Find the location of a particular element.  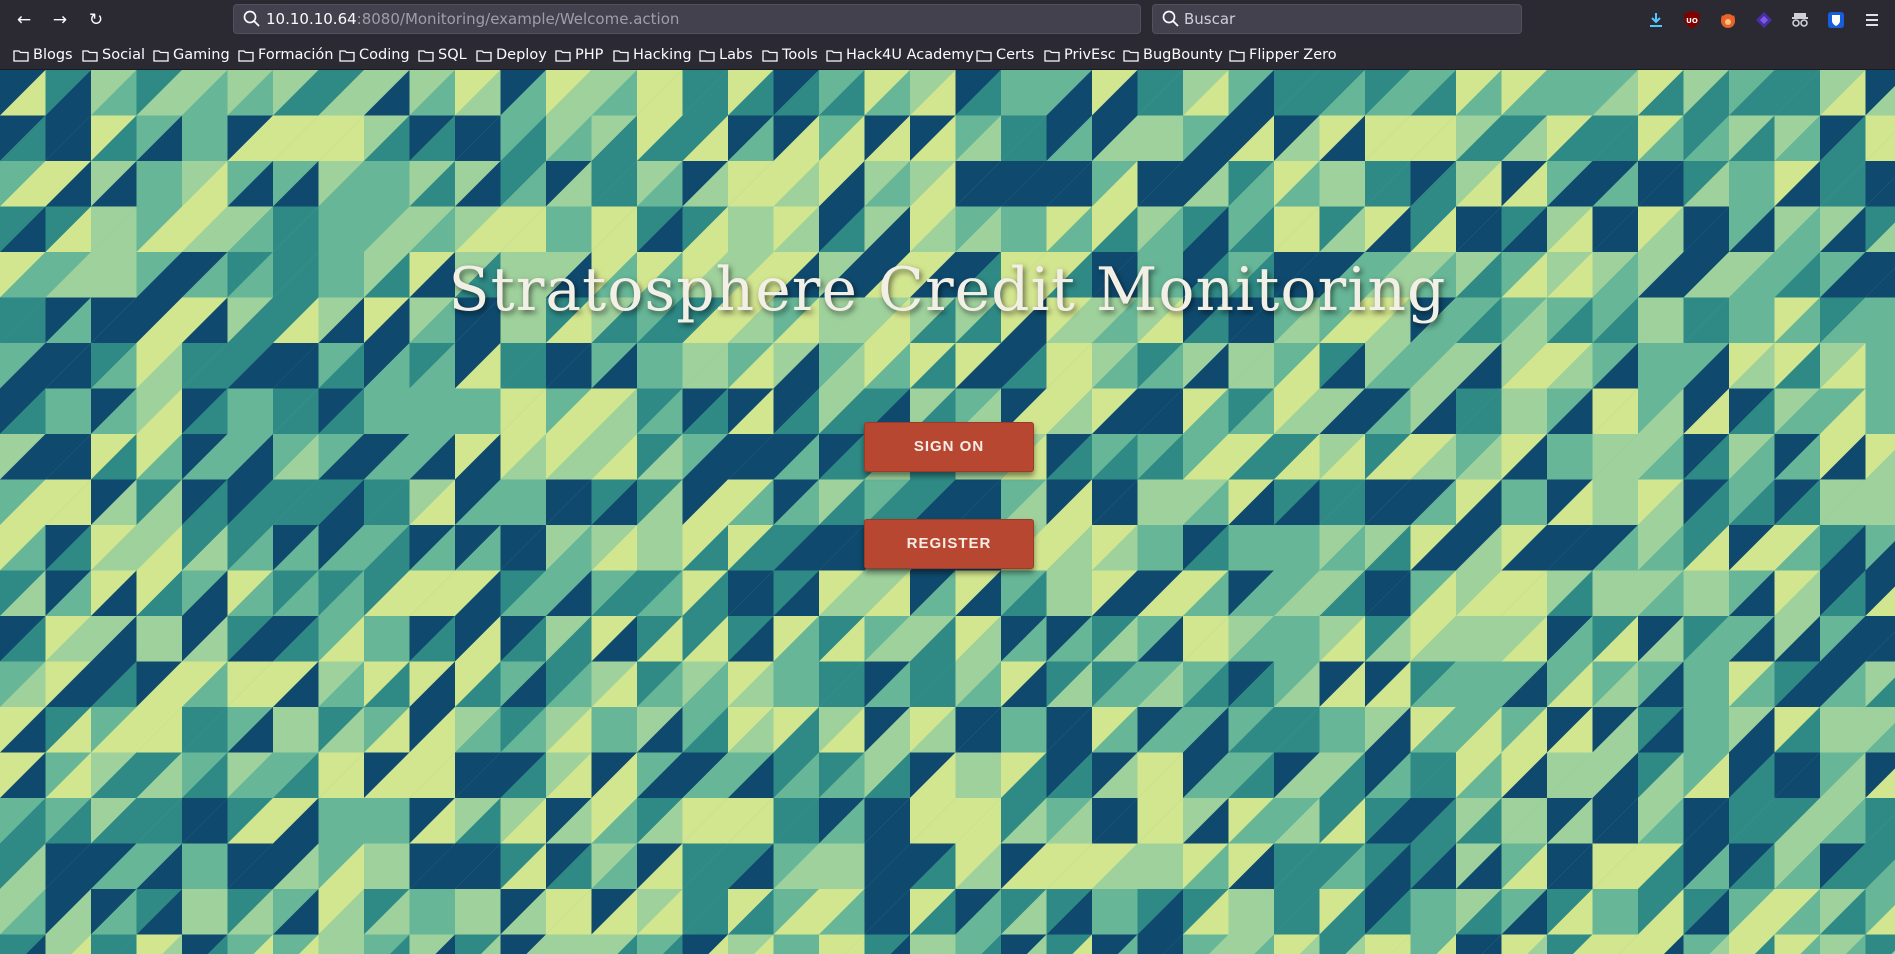

reload-icon: ↻ is located at coordinates (96, 20).